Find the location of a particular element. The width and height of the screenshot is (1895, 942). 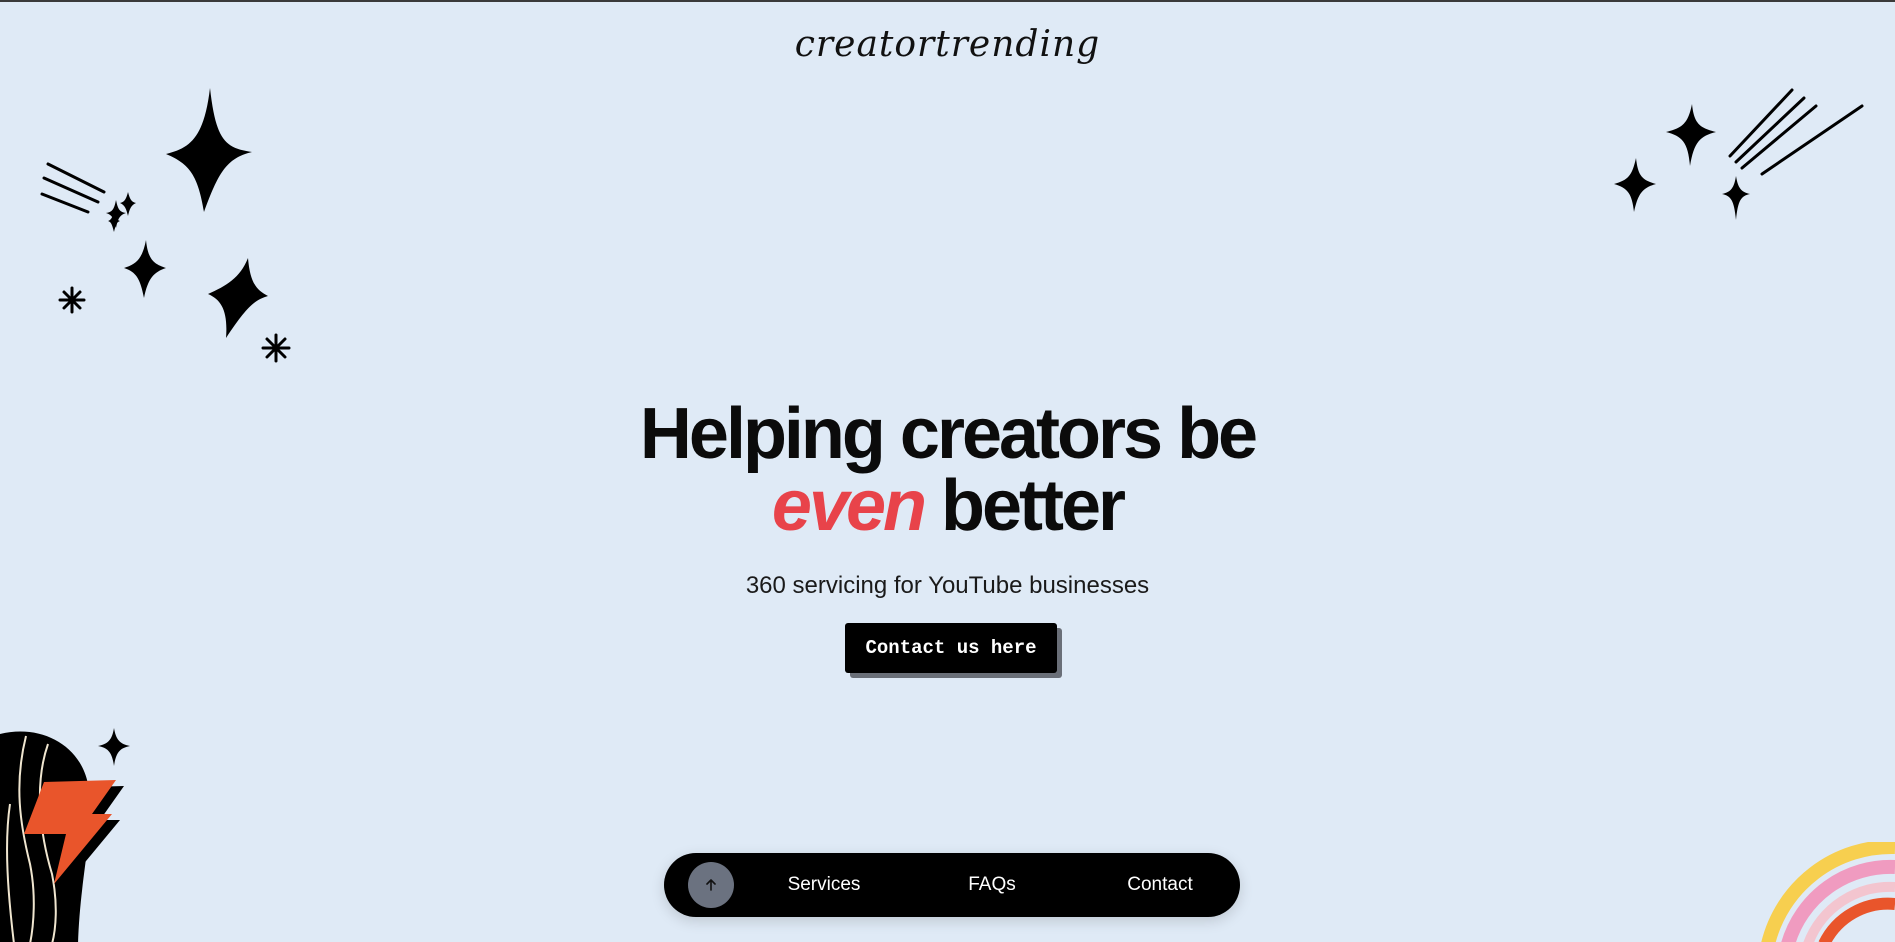

sparkles-top-right-icon is located at coordinates (1739, 154).